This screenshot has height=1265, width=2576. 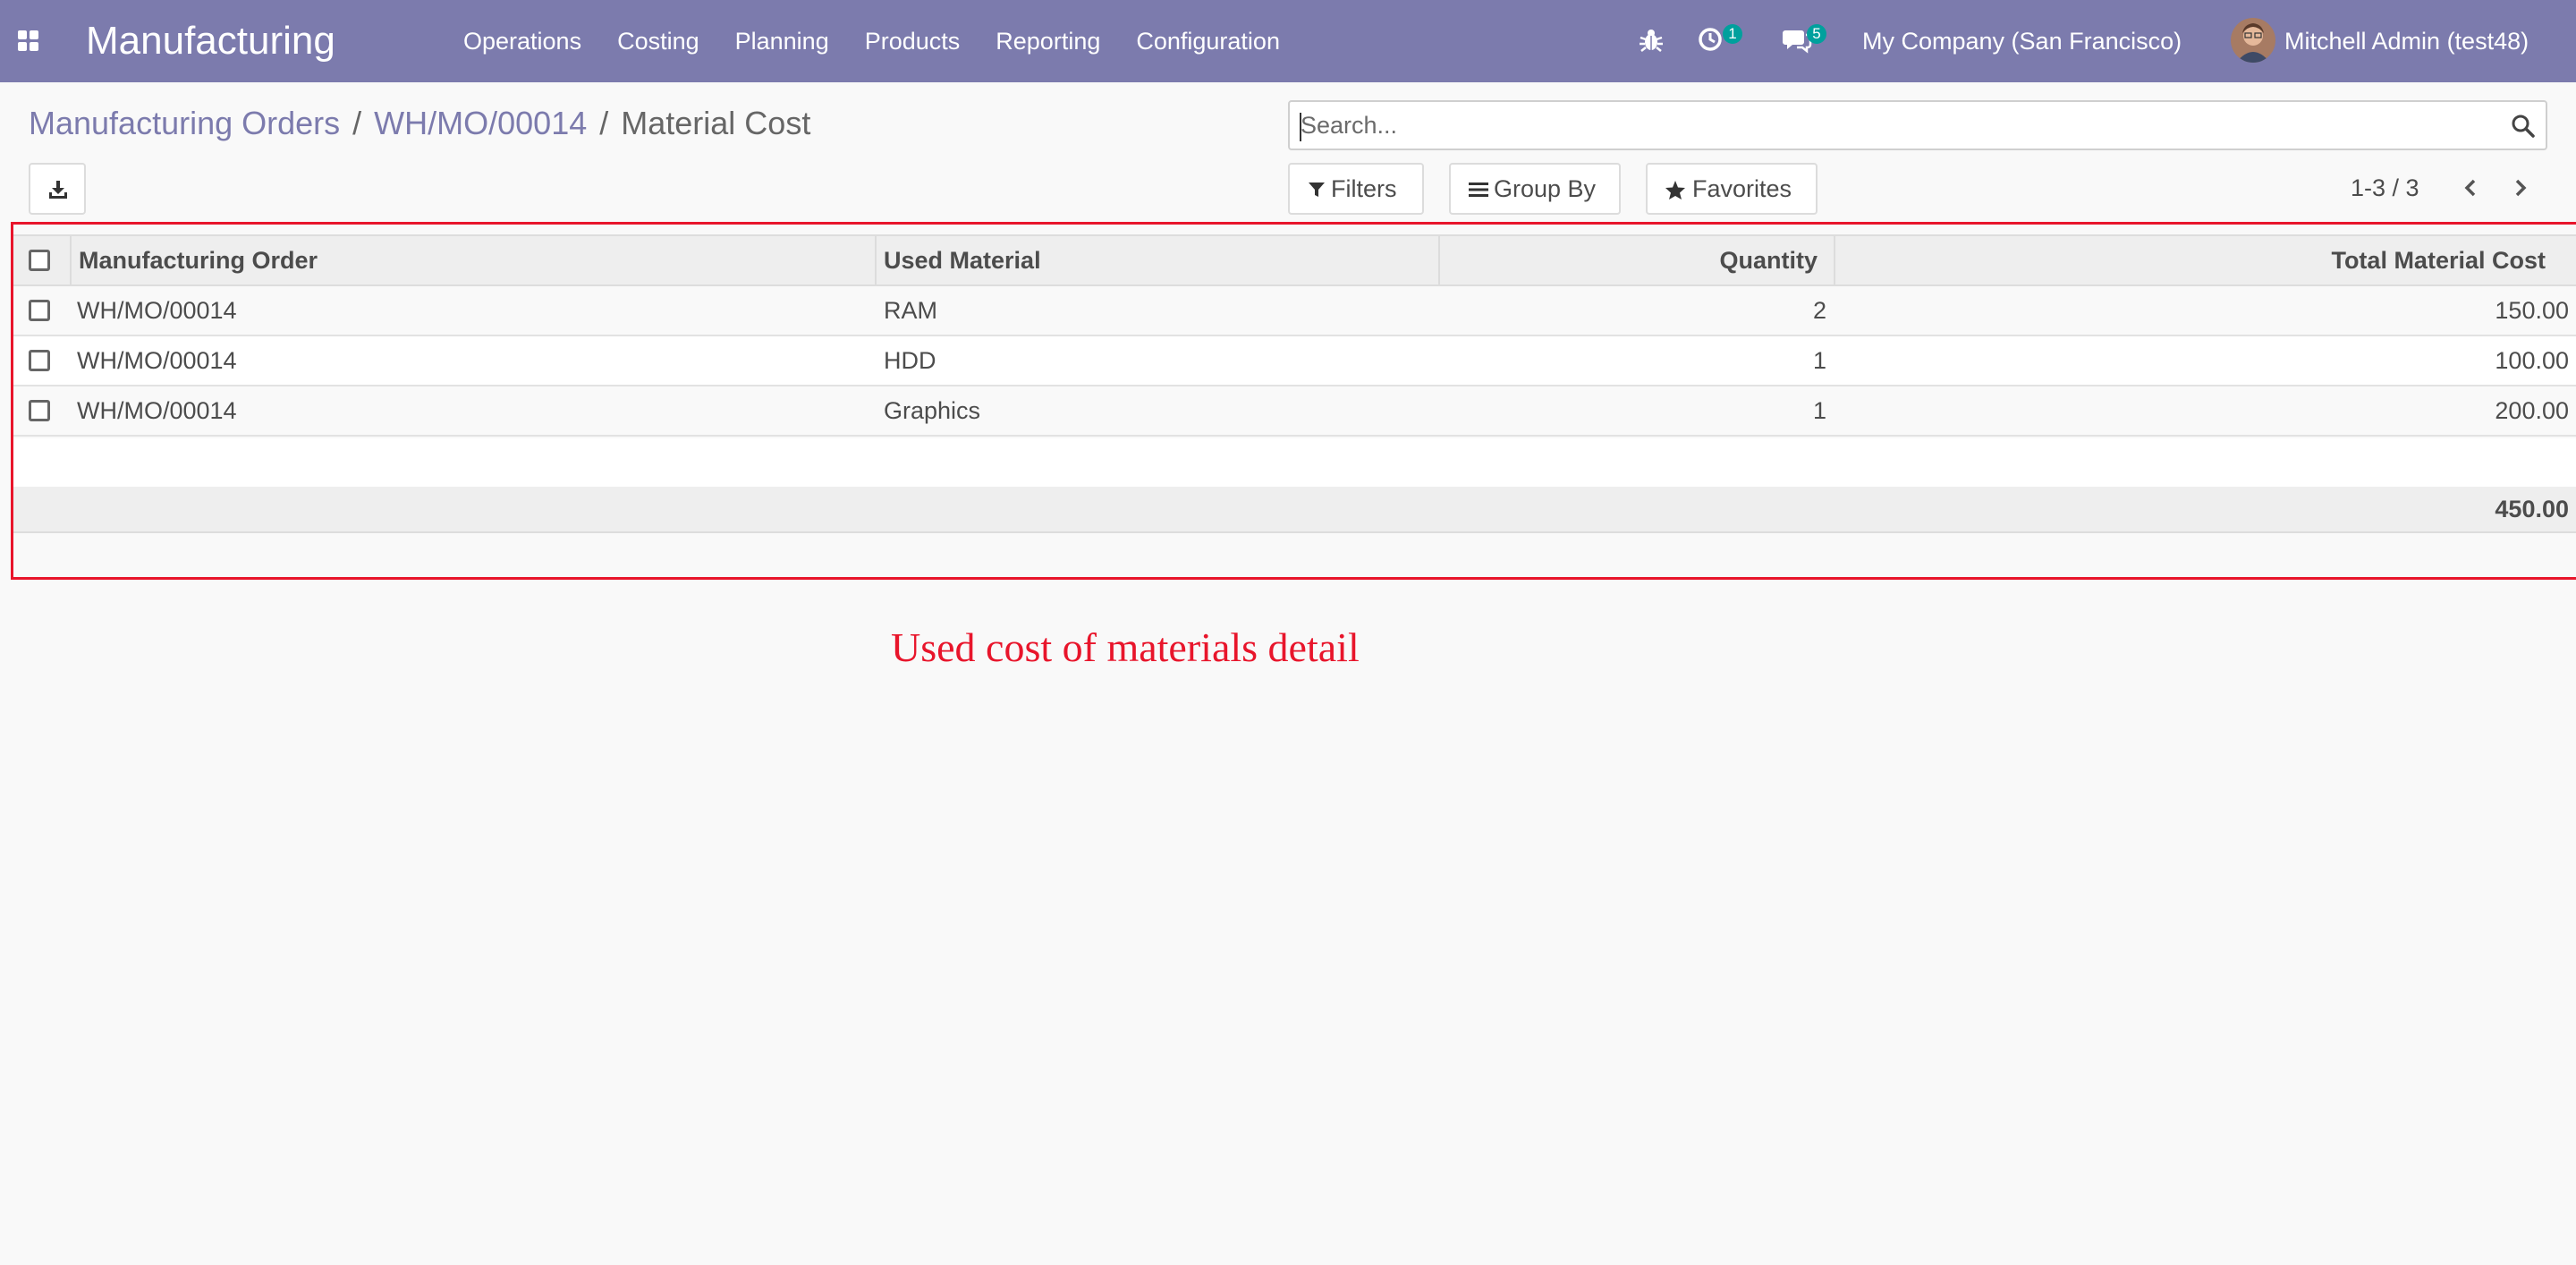 What do you see at coordinates (2532, 410) in the screenshot?
I see `cell-total-material-cost: 200.00` at bounding box center [2532, 410].